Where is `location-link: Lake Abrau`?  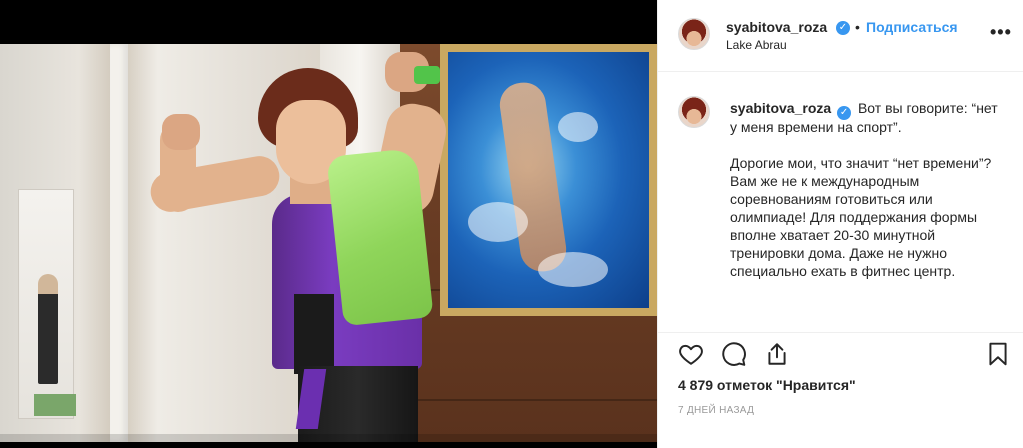
location-link: Lake Abrau is located at coordinates (756, 45).